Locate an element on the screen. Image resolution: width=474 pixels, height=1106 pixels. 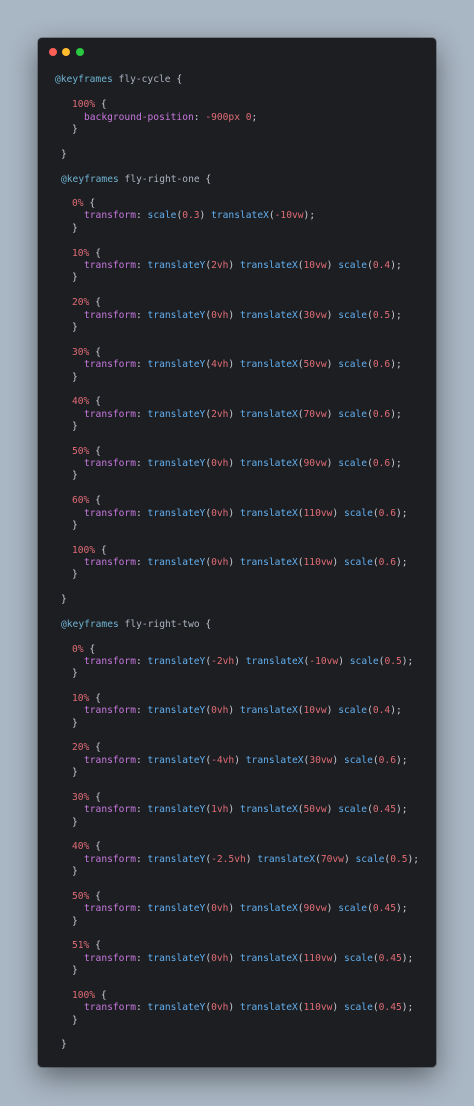
code-line: 30% { is located at coordinates (86, 798).